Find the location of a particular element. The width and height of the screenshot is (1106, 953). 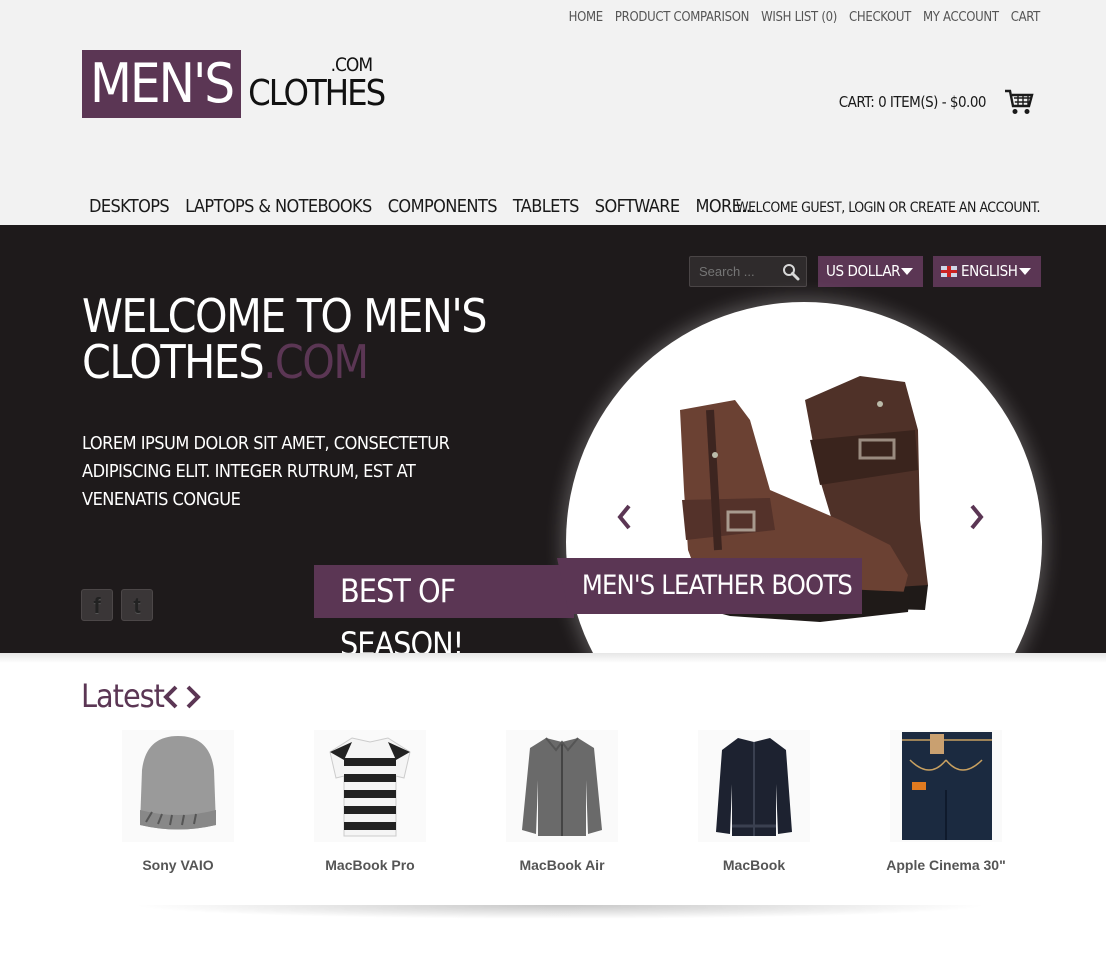

striped-polo-image is located at coordinates (370, 786).